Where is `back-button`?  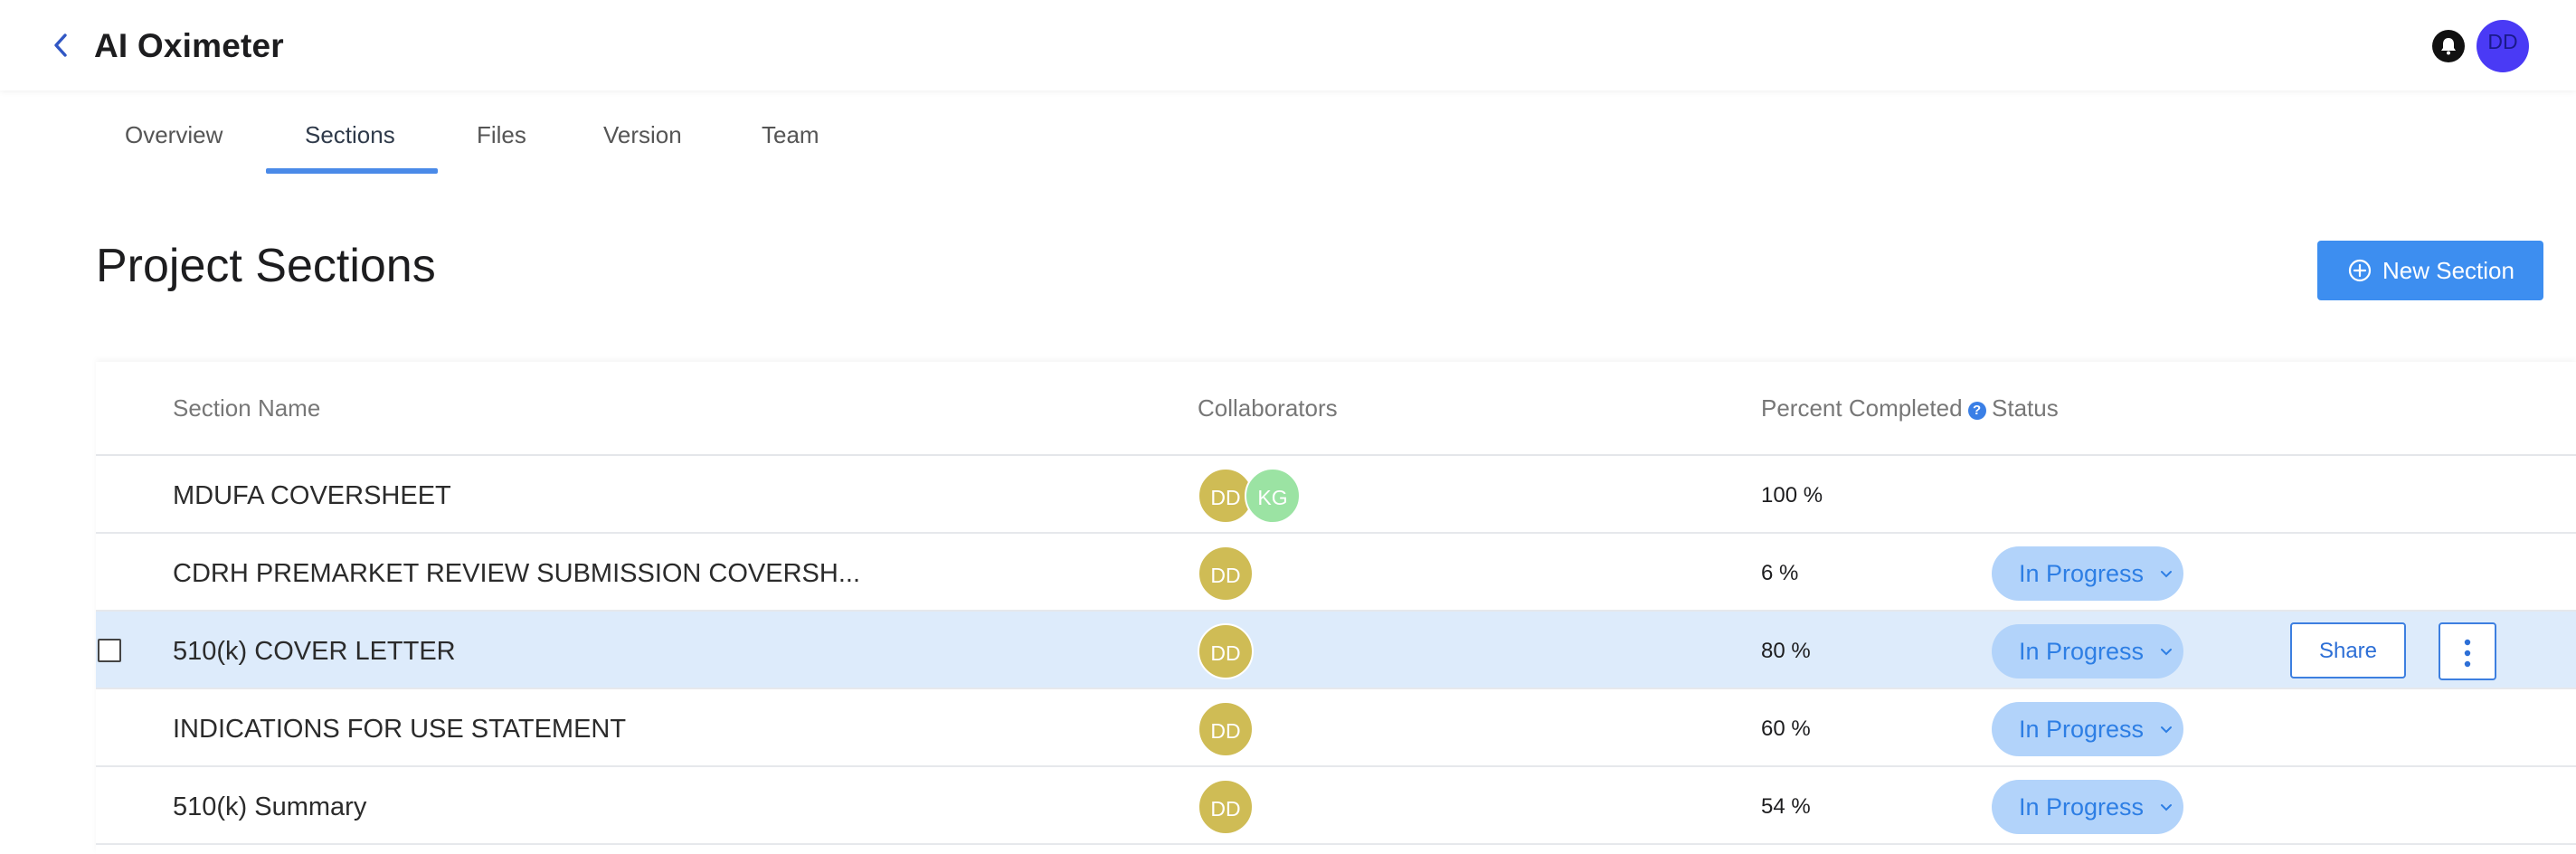 back-button is located at coordinates (62, 45).